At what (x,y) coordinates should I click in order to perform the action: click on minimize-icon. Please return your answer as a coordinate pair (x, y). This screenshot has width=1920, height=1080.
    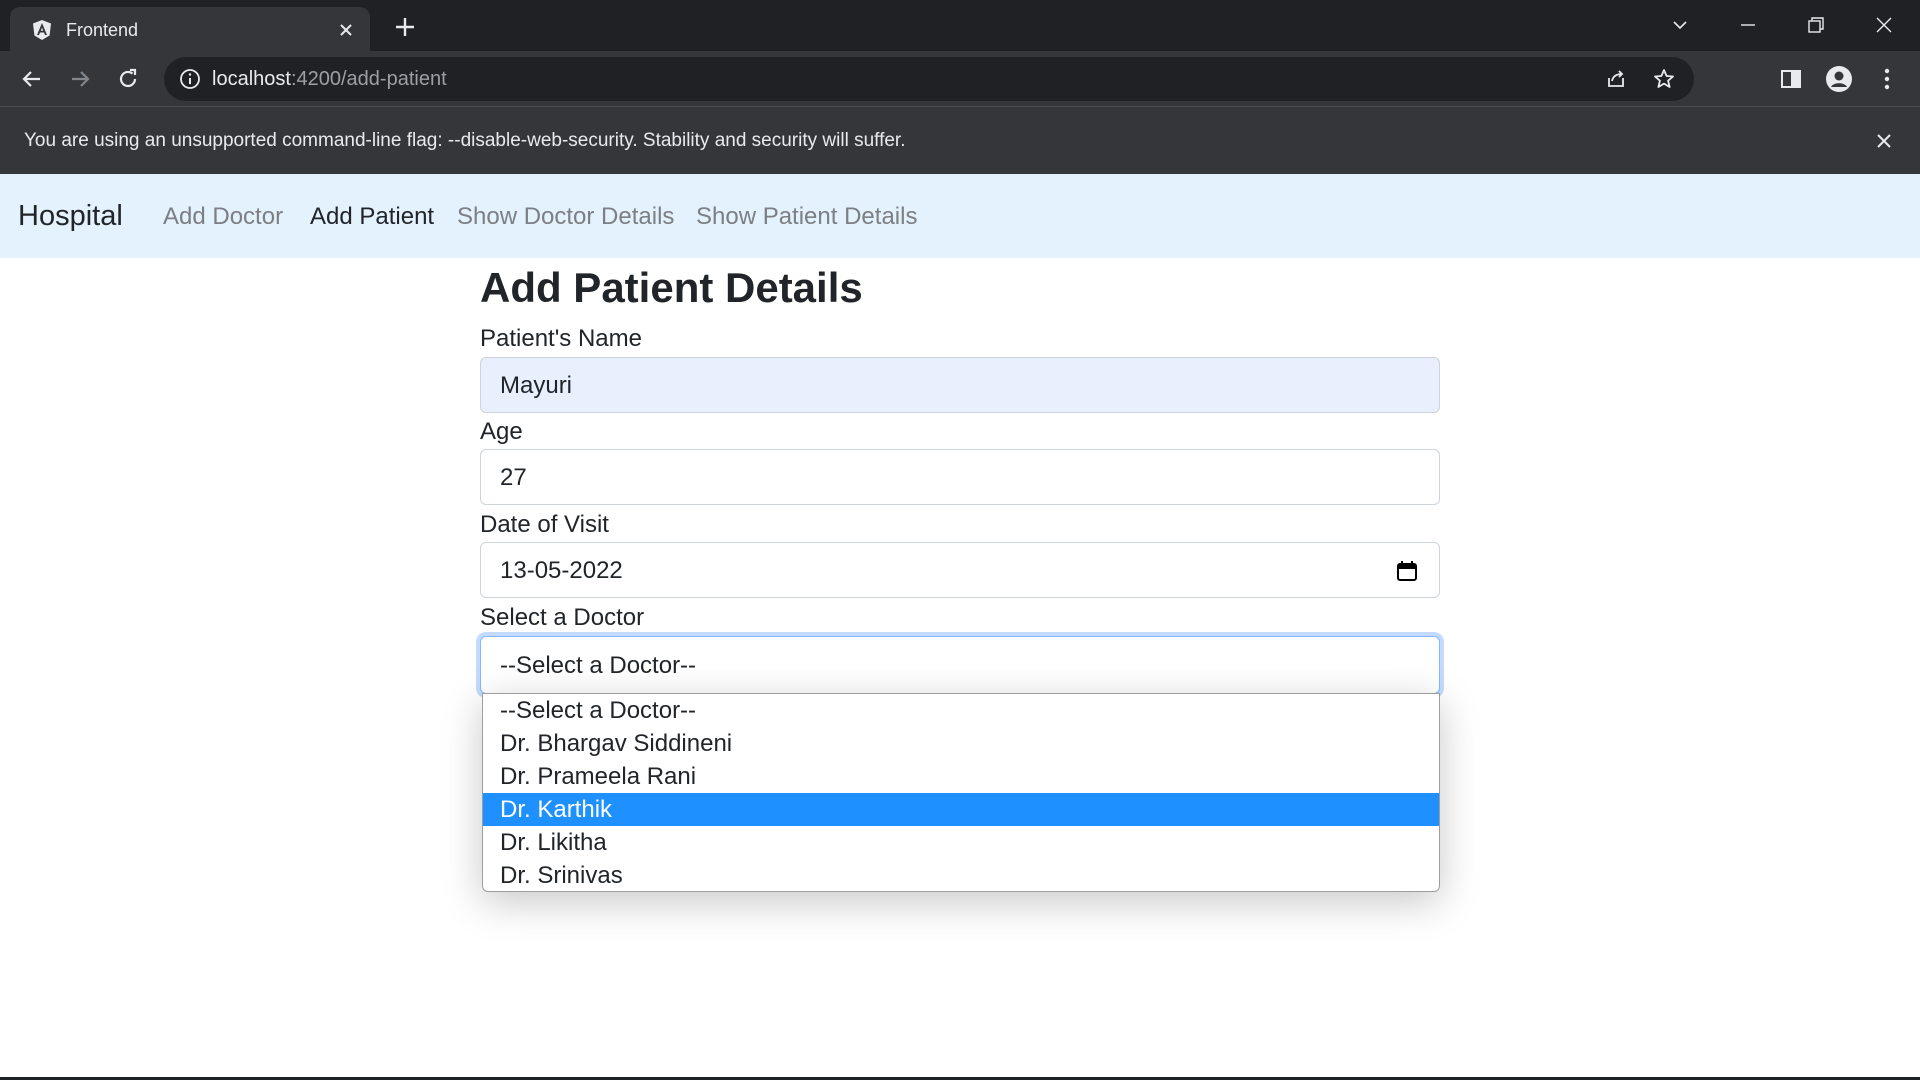
    Looking at the image, I should click on (1748, 25).